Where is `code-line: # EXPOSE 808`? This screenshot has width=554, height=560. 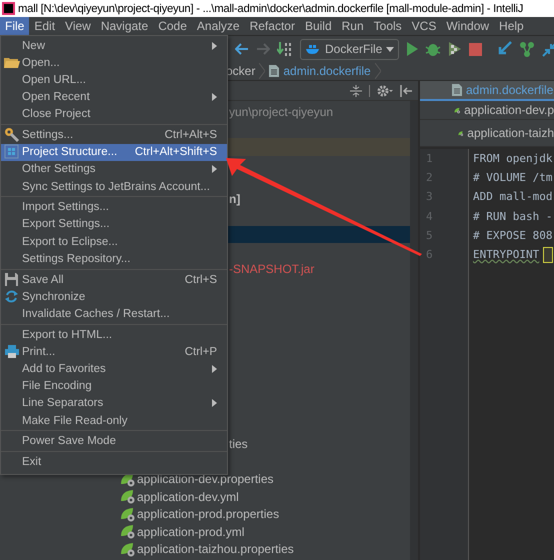 code-line: # EXPOSE 808 is located at coordinates (512, 235).